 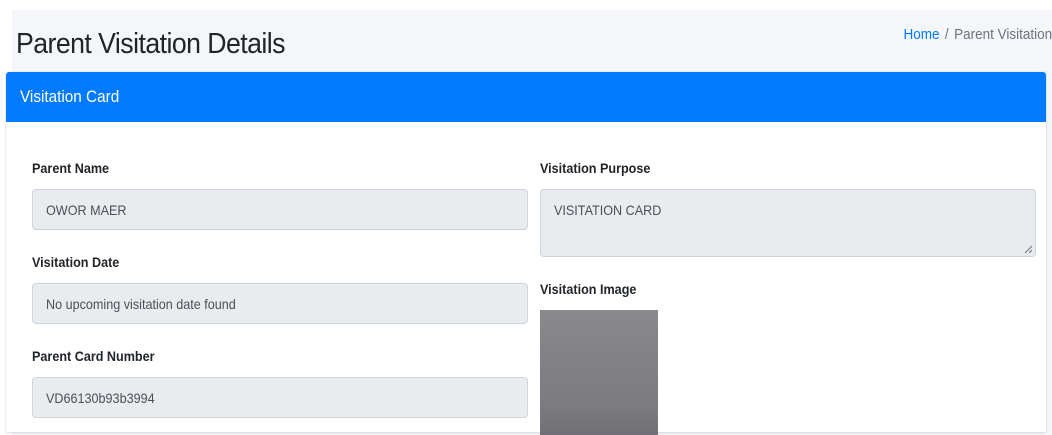 What do you see at coordinates (93, 356) in the screenshot?
I see `parent-card-number-label: Parent Card Number` at bounding box center [93, 356].